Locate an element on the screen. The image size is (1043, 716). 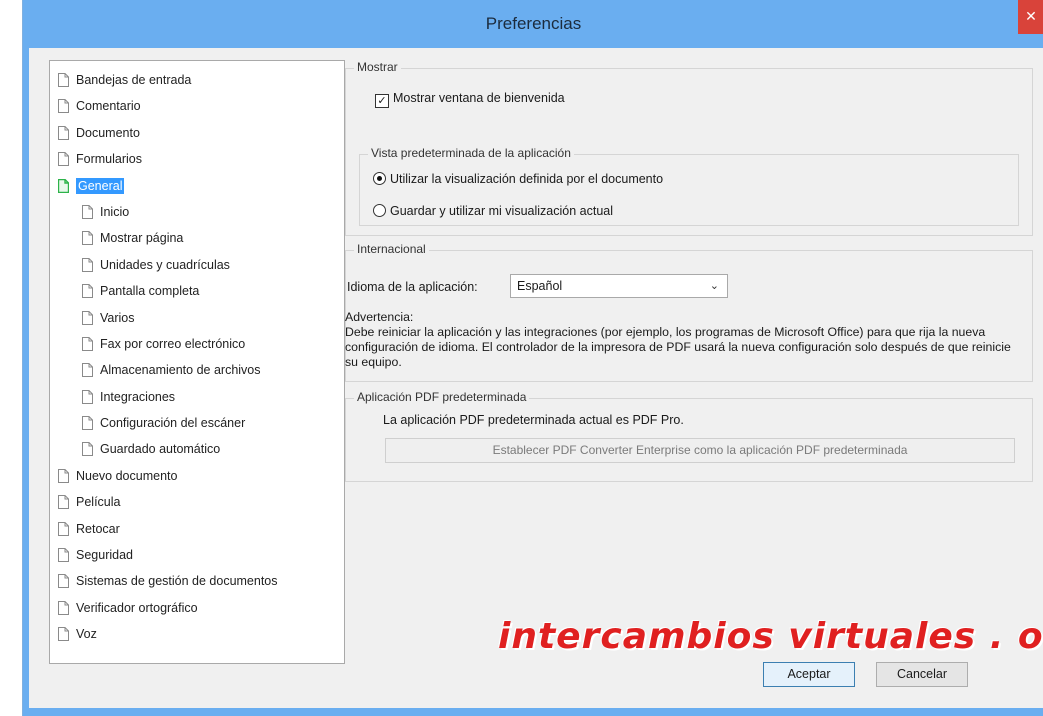
chevron-down-icon: ⌄ is located at coordinates (714, 286).